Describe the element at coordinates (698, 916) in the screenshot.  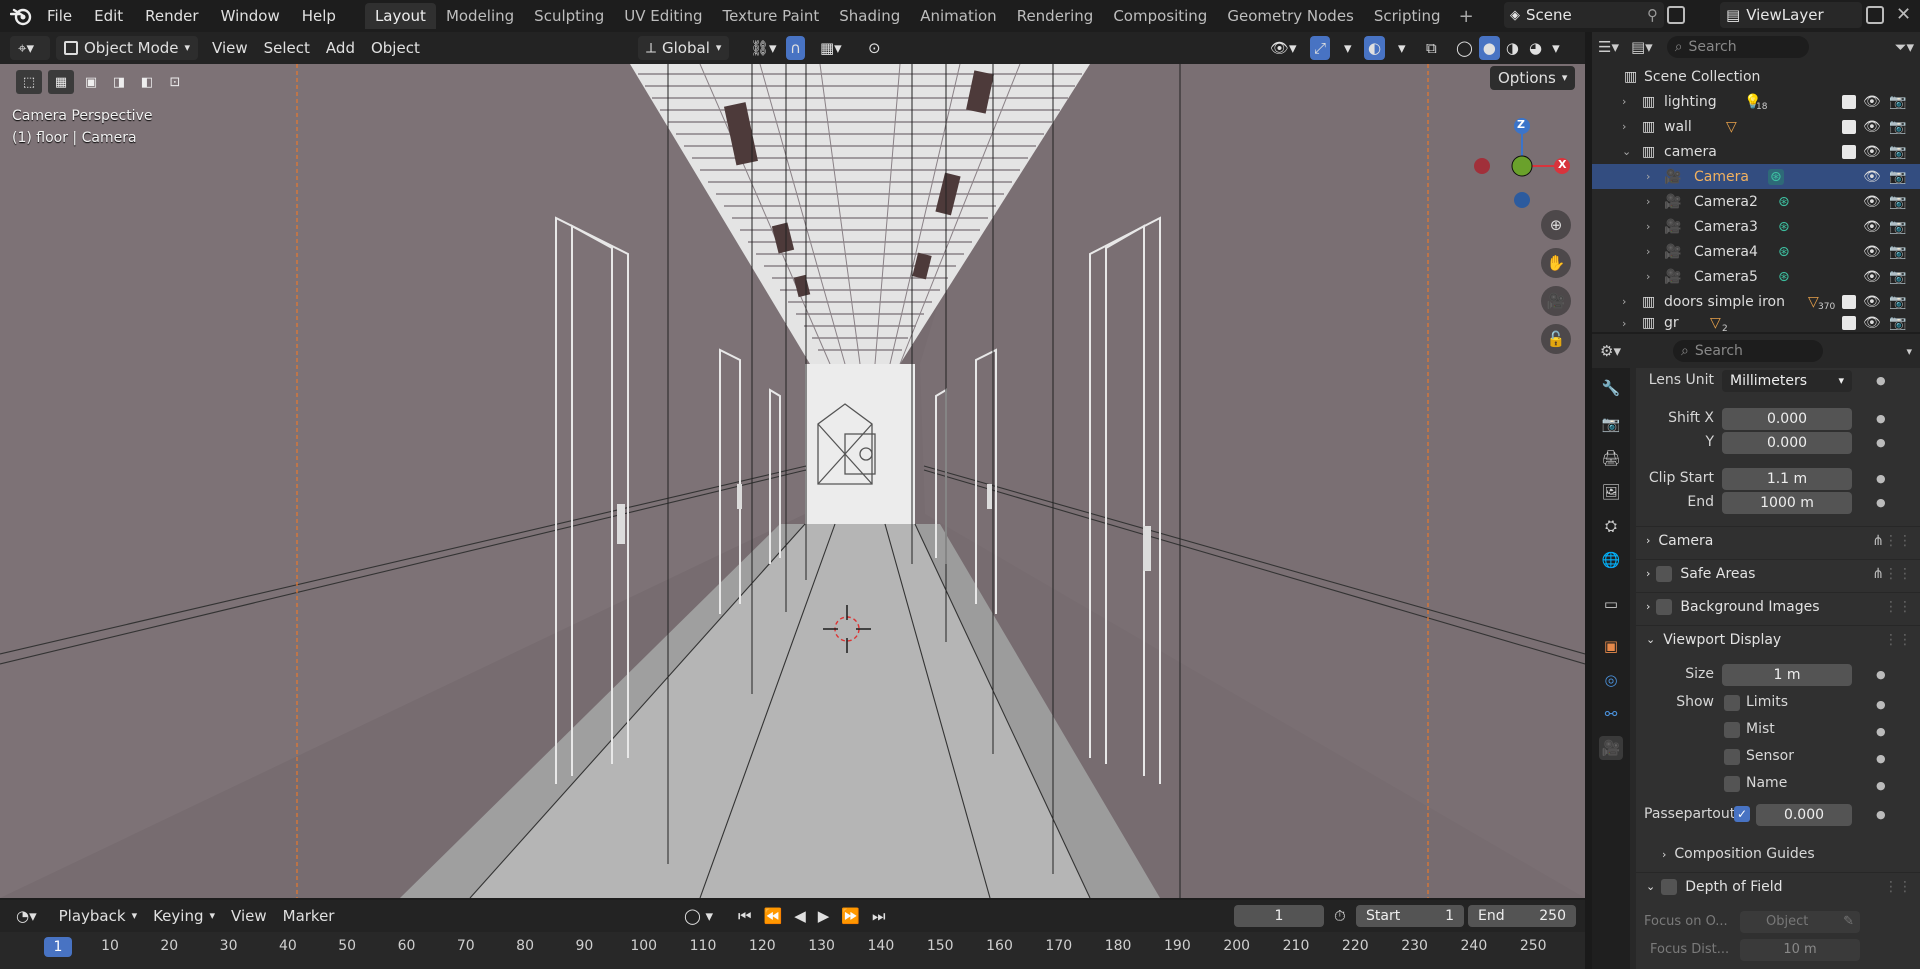
I see `auto-keying-icon: ◯ ▾` at that location.